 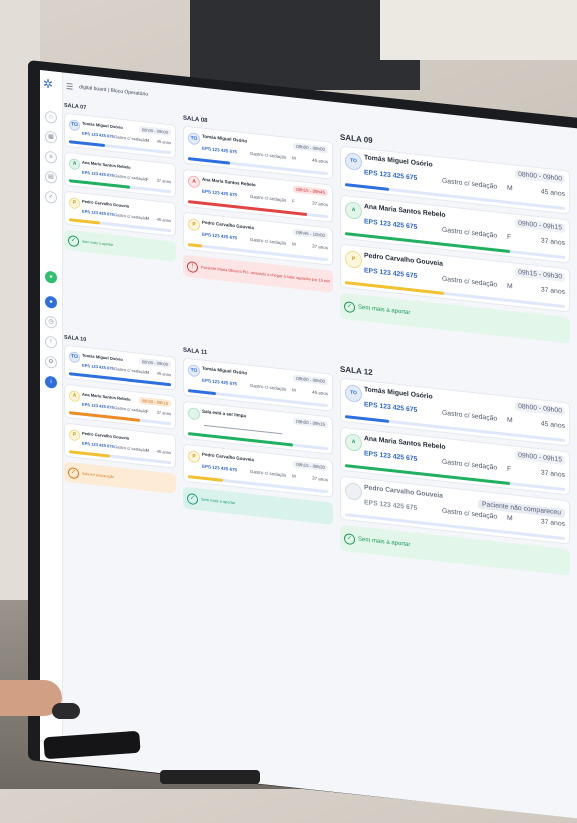 What do you see at coordinates (51, 382) in the screenshot?
I see `avatar-icon: i` at bounding box center [51, 382].